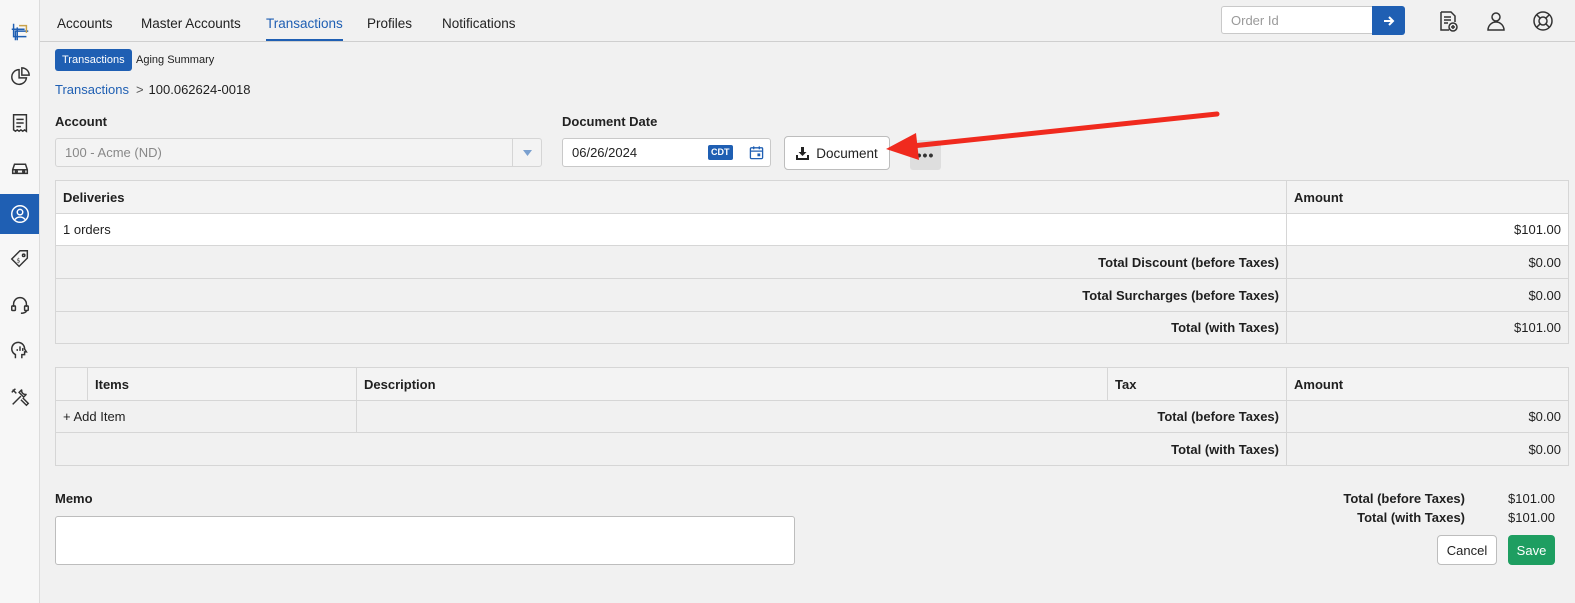  What do you see at coordinates (671, 449) in the screenshot?
I see `items-total-with-label: Total (with Taxes)` at bounding box center [671, 449].